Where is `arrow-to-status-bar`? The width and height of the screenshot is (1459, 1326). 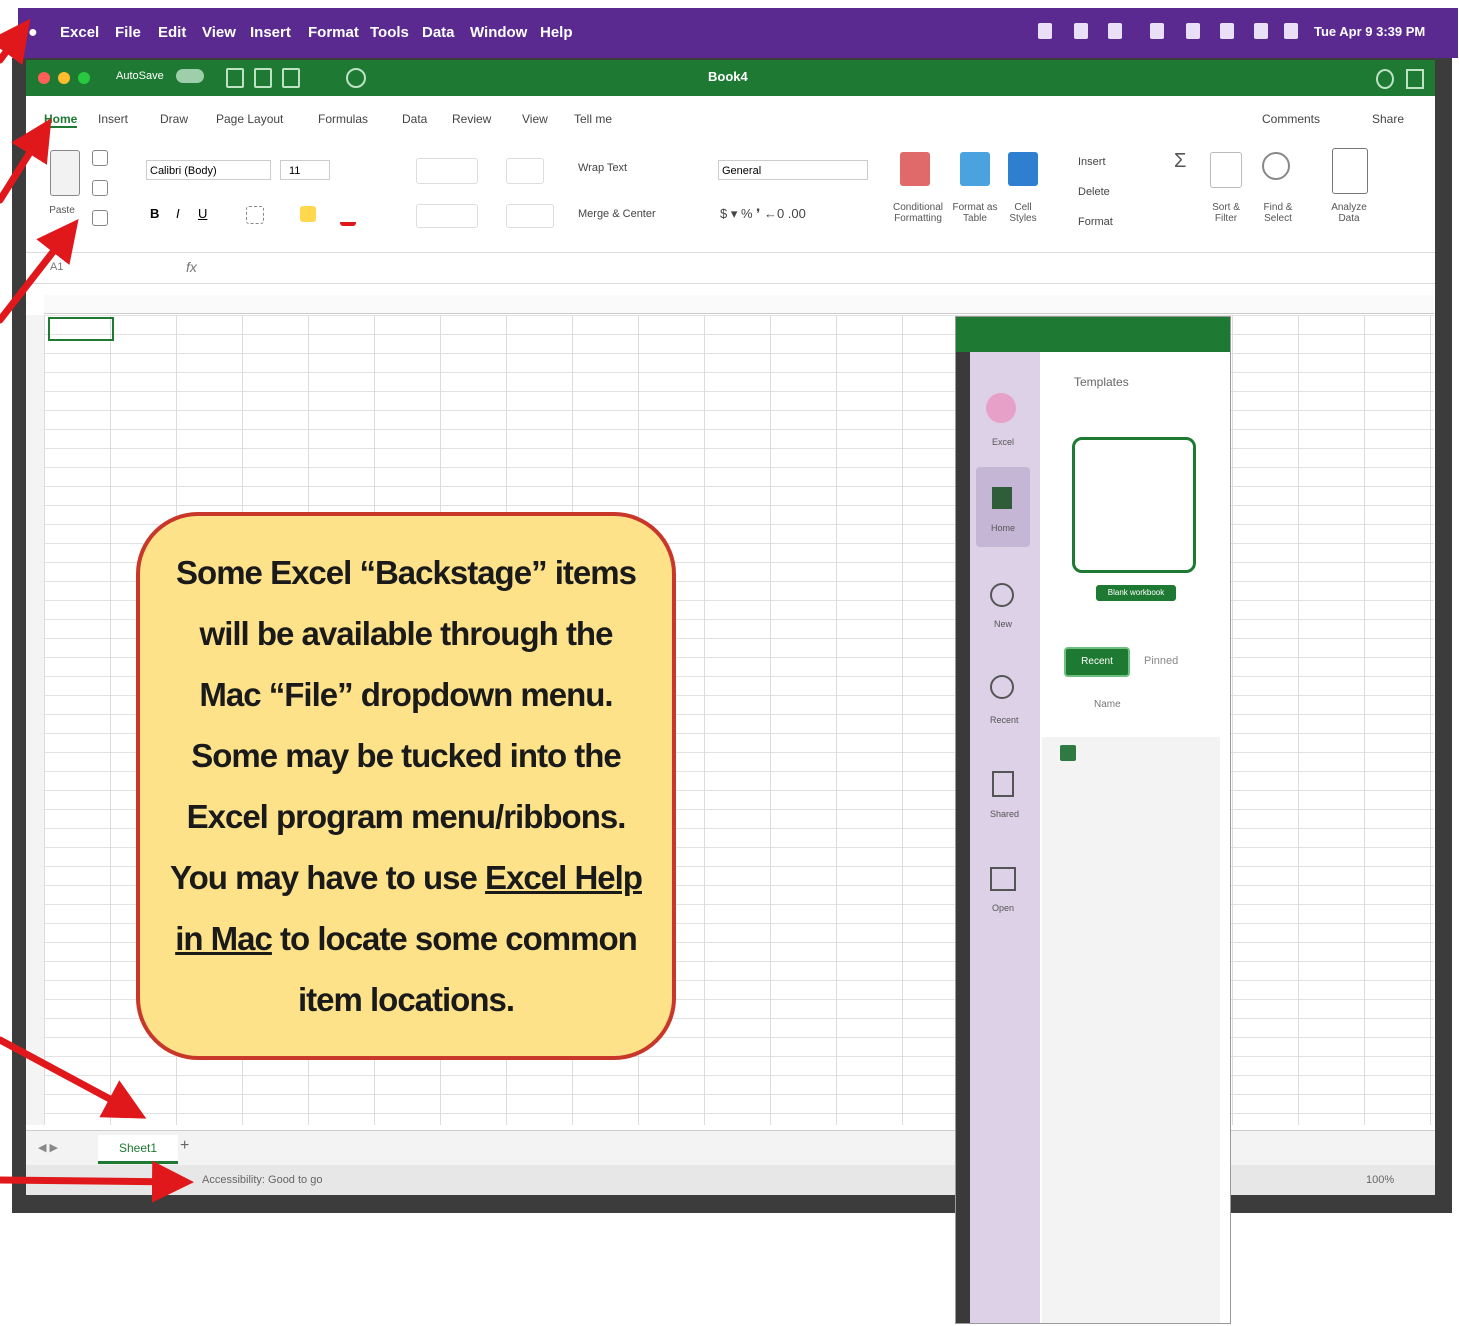
arrow-to-status-bar is located at coordinates (97, 1181).